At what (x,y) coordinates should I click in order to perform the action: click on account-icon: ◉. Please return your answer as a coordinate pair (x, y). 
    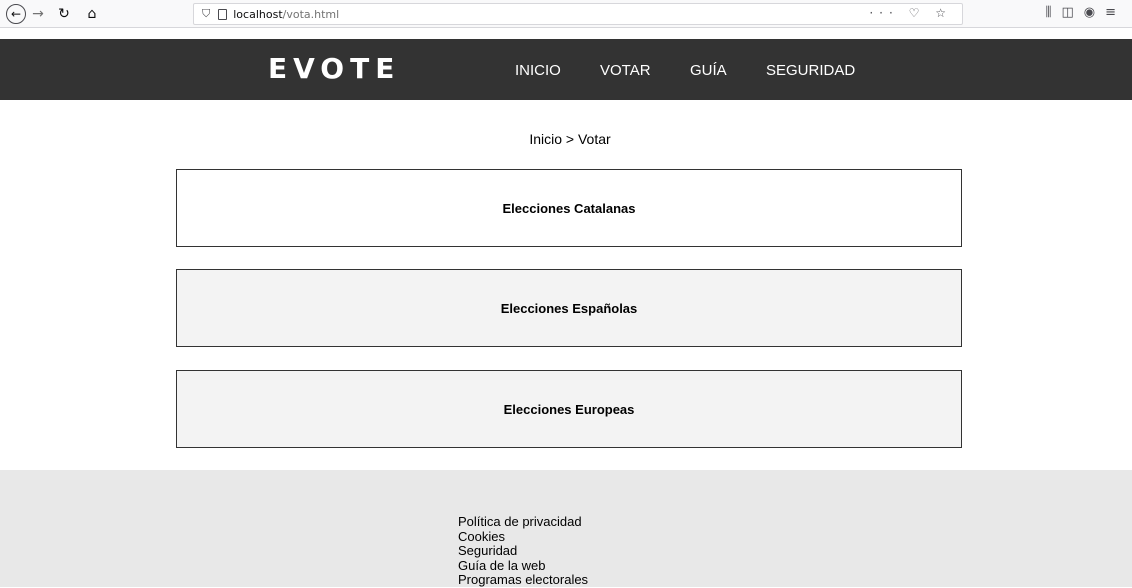
    Looking at the image, I should click on (1094, 12).